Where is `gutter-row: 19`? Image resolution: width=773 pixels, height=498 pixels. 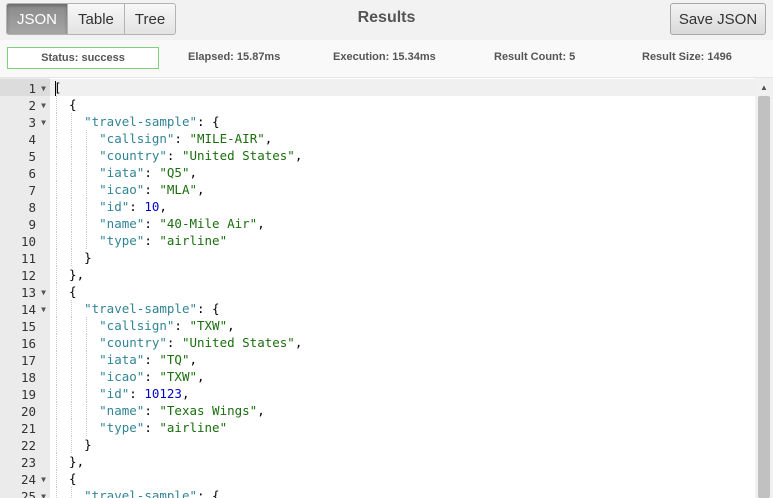
gutter-row: 19 is located at coordinates (25, 393).